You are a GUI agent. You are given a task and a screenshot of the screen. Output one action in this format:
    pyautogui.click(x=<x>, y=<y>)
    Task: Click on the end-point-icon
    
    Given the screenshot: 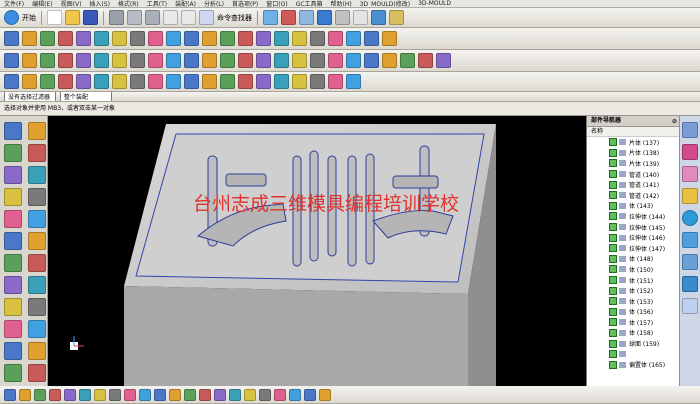 What is the action you would take?
    pyautogui.click(x=40, y=394)
    